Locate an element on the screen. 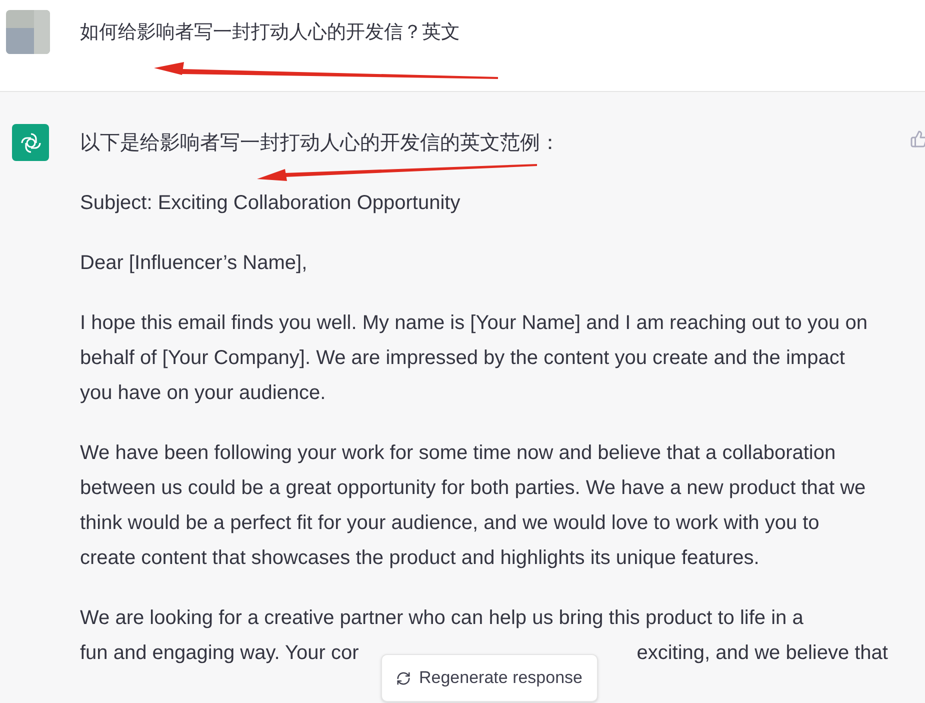  answer-text-line: fun and engaging way. Your cor is located at coordinates (219, 653).